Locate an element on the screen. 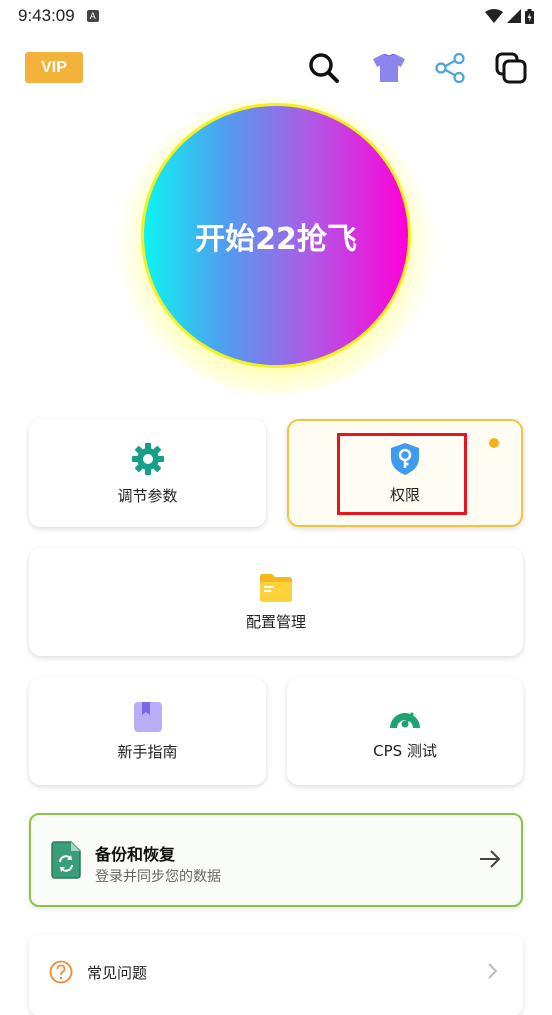  config-manage-card: 配置管理 is located at coordinates (276, 602).